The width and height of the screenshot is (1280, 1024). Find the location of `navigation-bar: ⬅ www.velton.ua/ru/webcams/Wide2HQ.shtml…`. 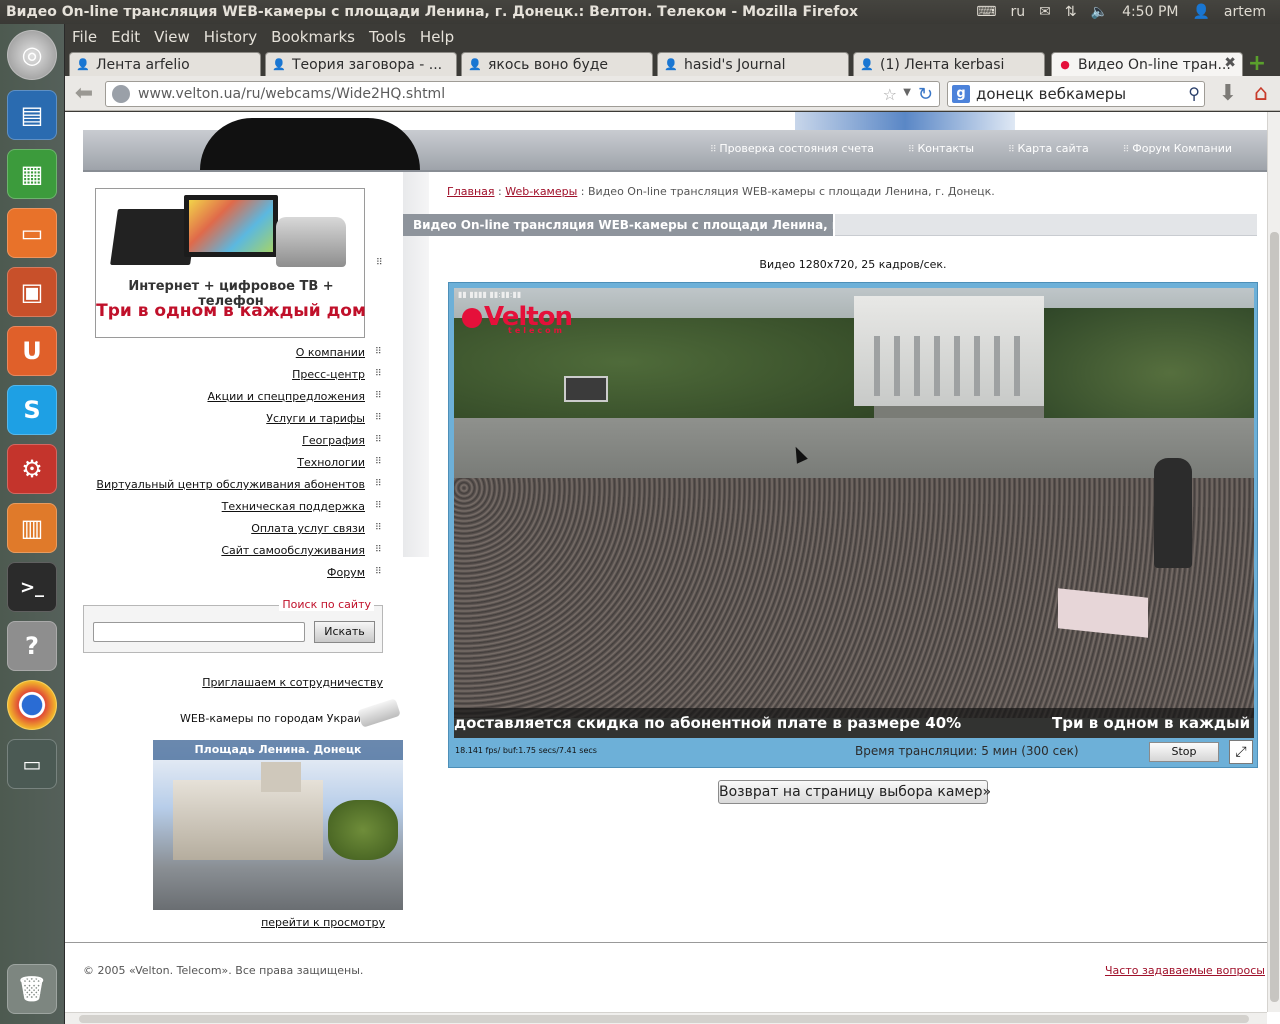

navigation-bar: ⬅ www.velton.ua/ru/webcams/Wide2HQ.shtml… is located at coordinates (672, 93).